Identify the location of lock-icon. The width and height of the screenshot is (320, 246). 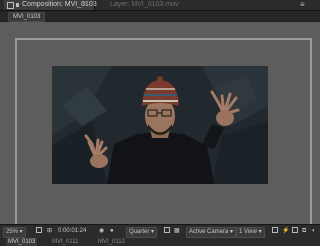
(17, 5).